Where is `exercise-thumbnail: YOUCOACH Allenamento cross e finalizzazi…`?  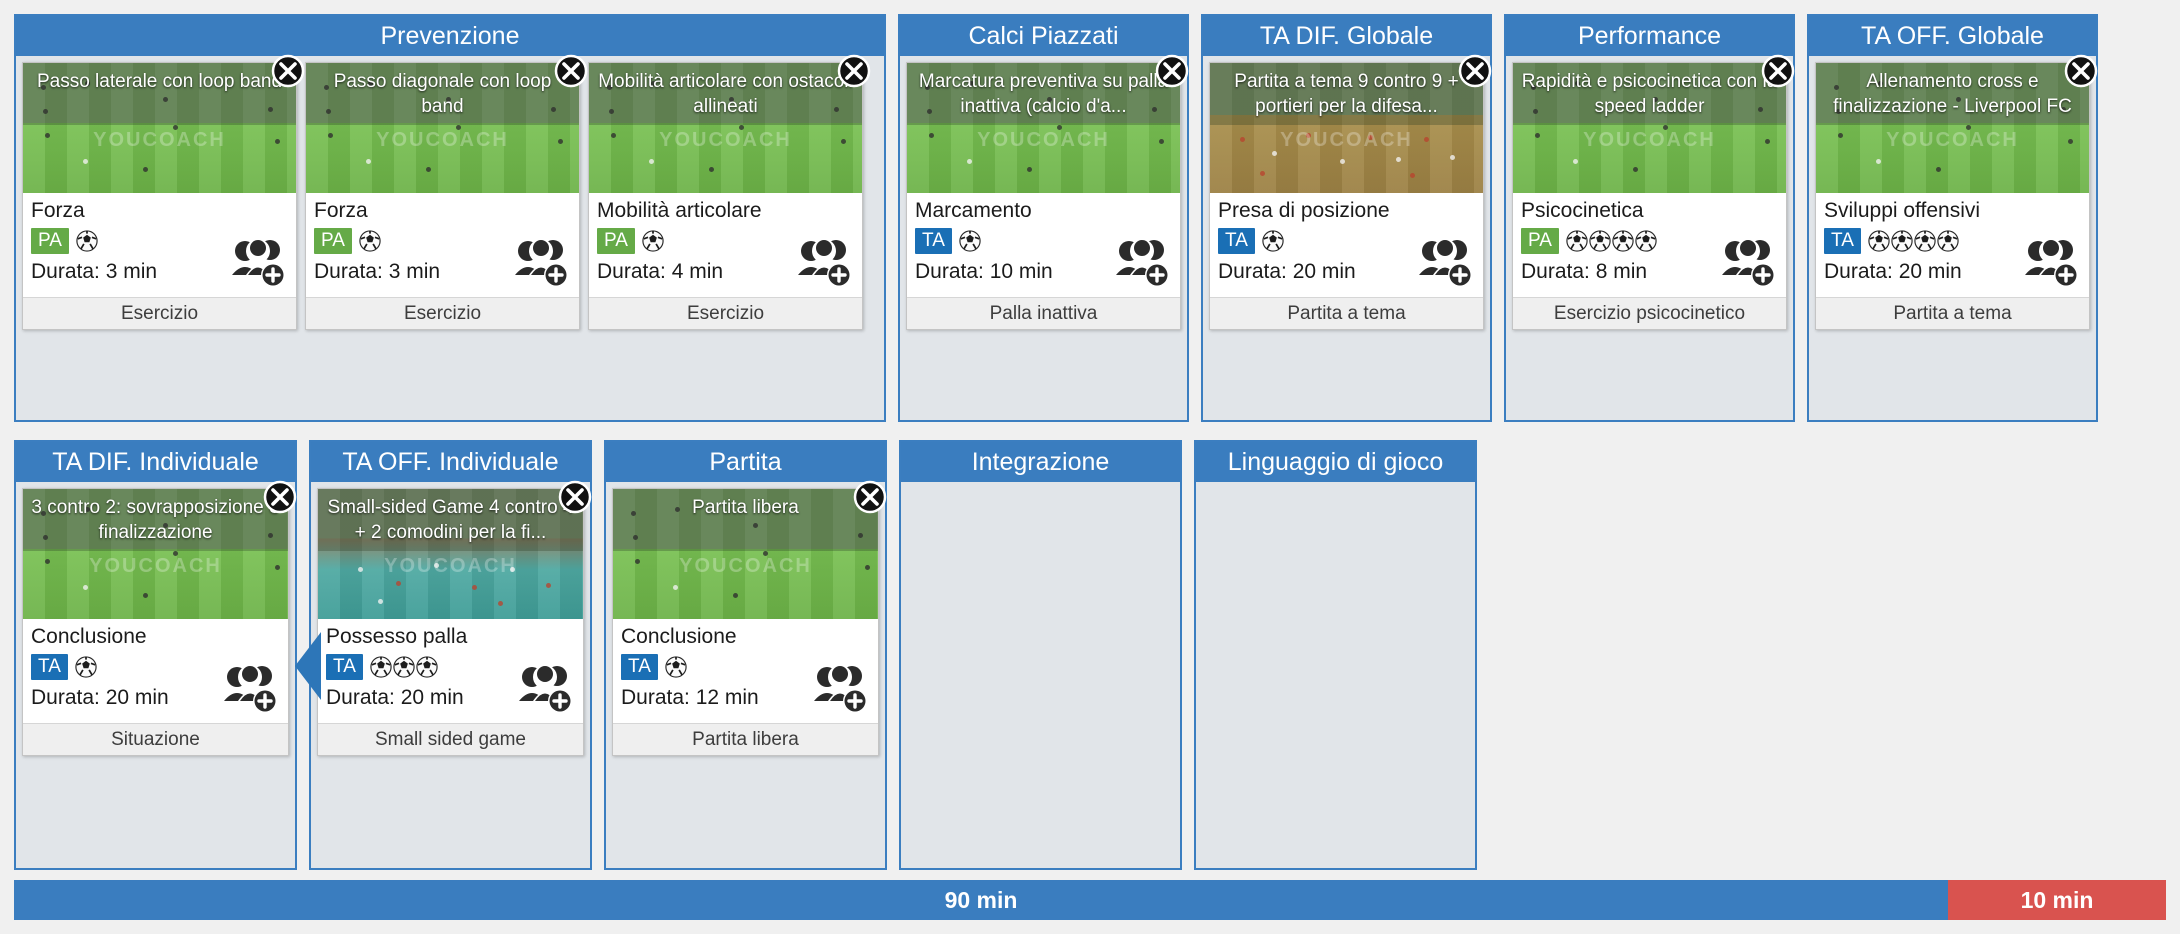 exercise-thumbnail: YOUCOACH Allenamento cross e finalizzazi… is located at coordinates (1952, 128).